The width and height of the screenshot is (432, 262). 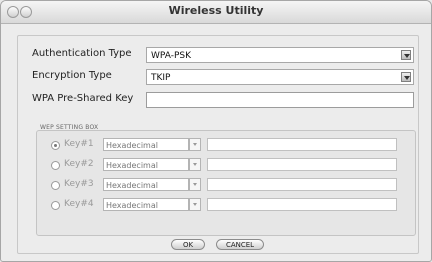 I want to click on key2-format-select: Hexadecimal, so click(x=152, y=164).